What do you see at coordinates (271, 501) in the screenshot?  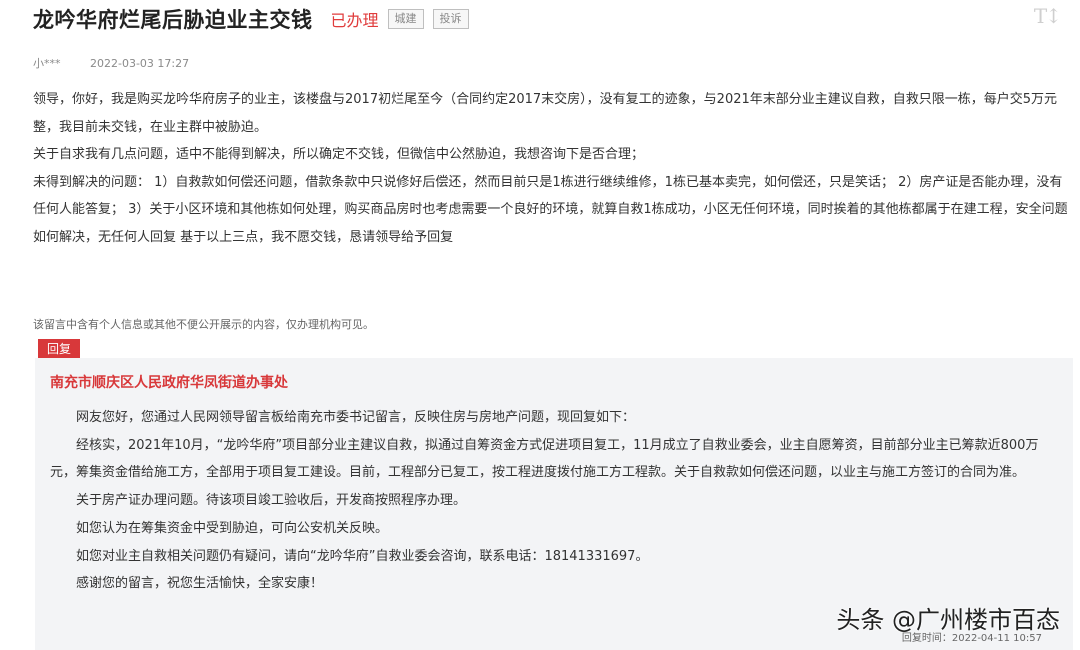 I see `reply-paragraph: 关于房产证办理问题。待该项目竣工验收后，开发商按照程序办理。` at bounding box center [271, 501].